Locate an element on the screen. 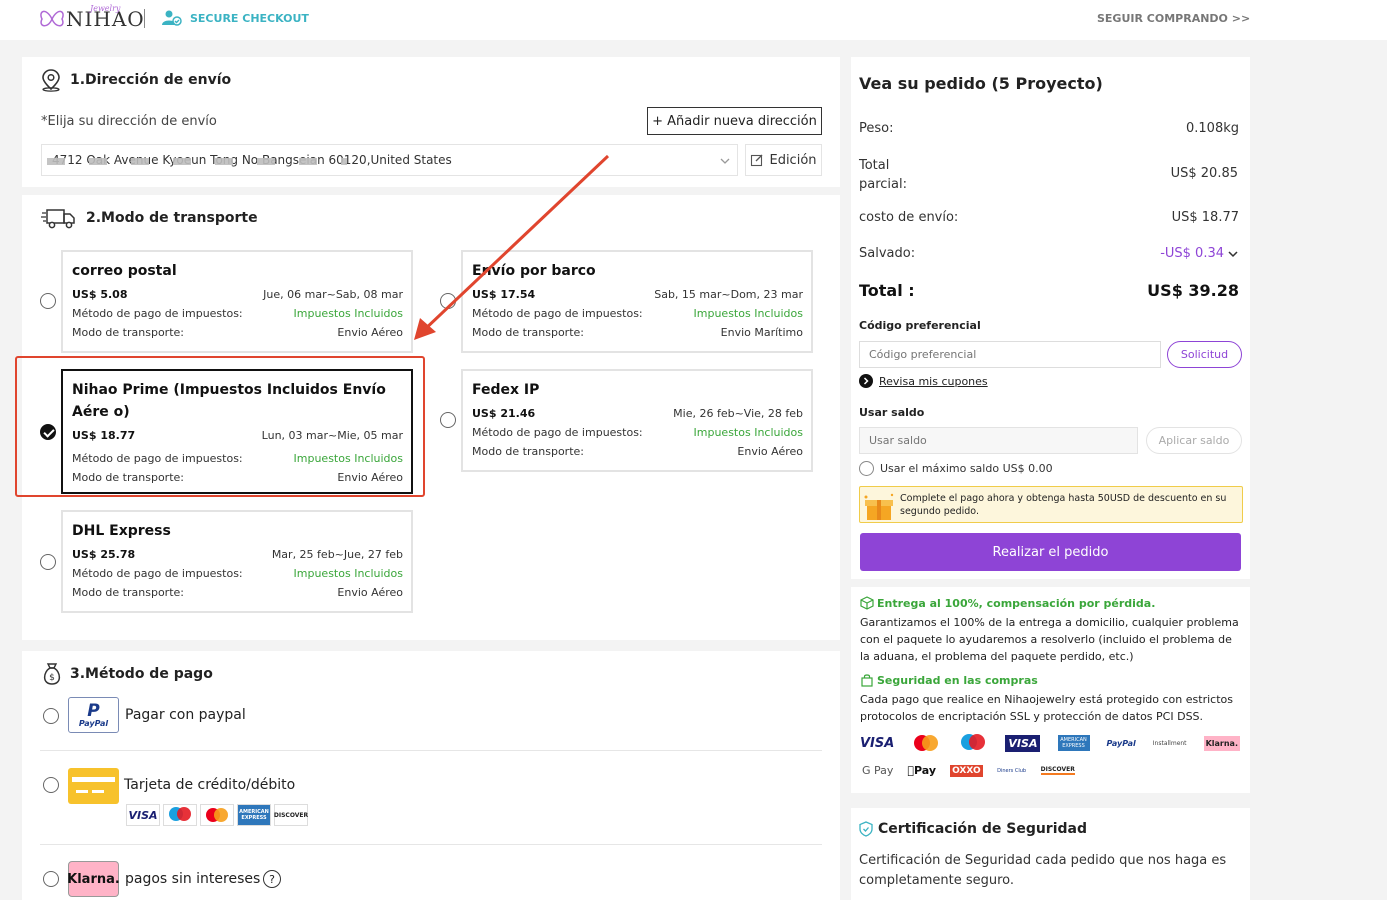  balance-input is located at coordinates (998, 440).